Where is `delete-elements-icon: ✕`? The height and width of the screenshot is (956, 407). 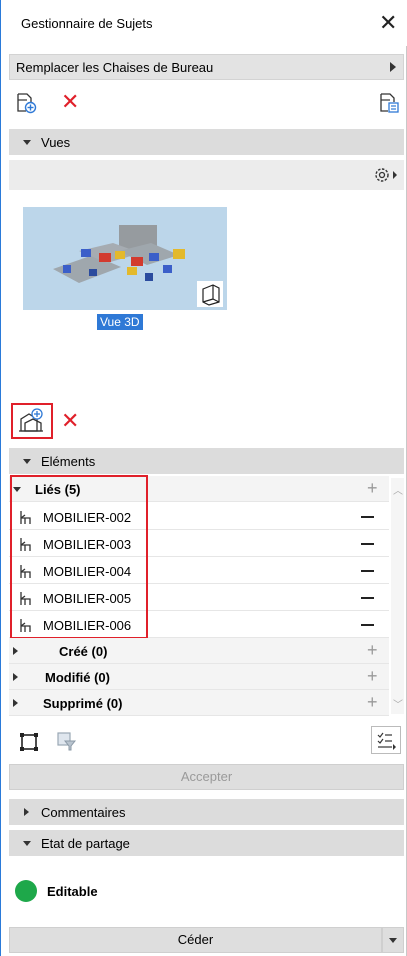
delete-elements-icon: ✕ is located at coordinates (70, 421).